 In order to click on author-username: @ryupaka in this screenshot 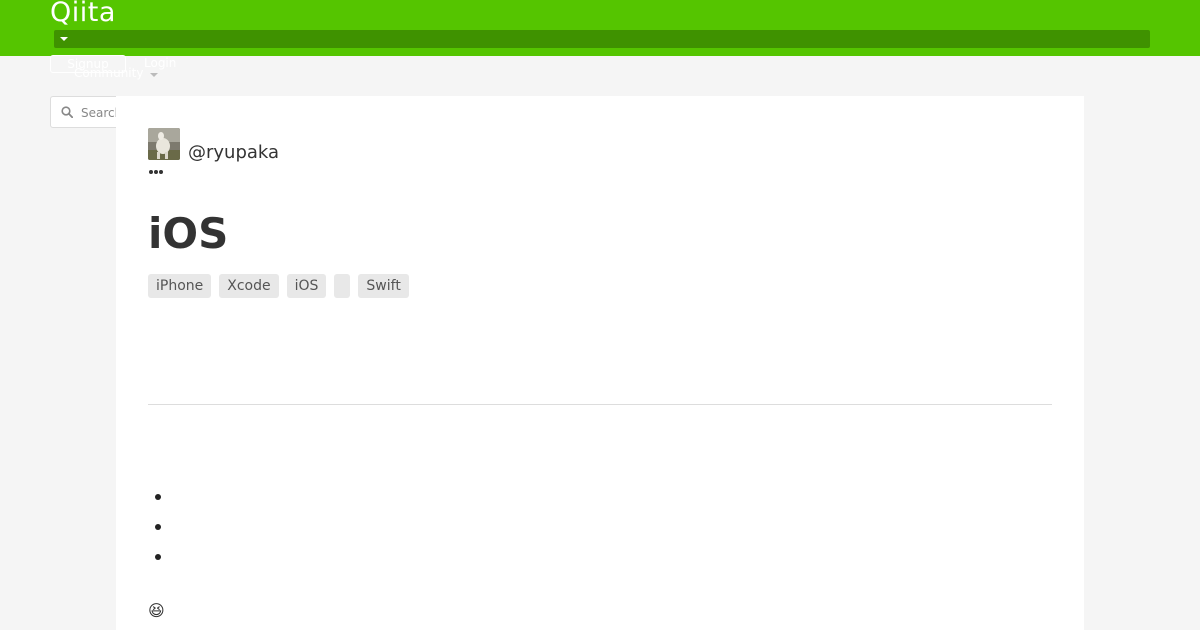, I will do `click(233, 152)`.